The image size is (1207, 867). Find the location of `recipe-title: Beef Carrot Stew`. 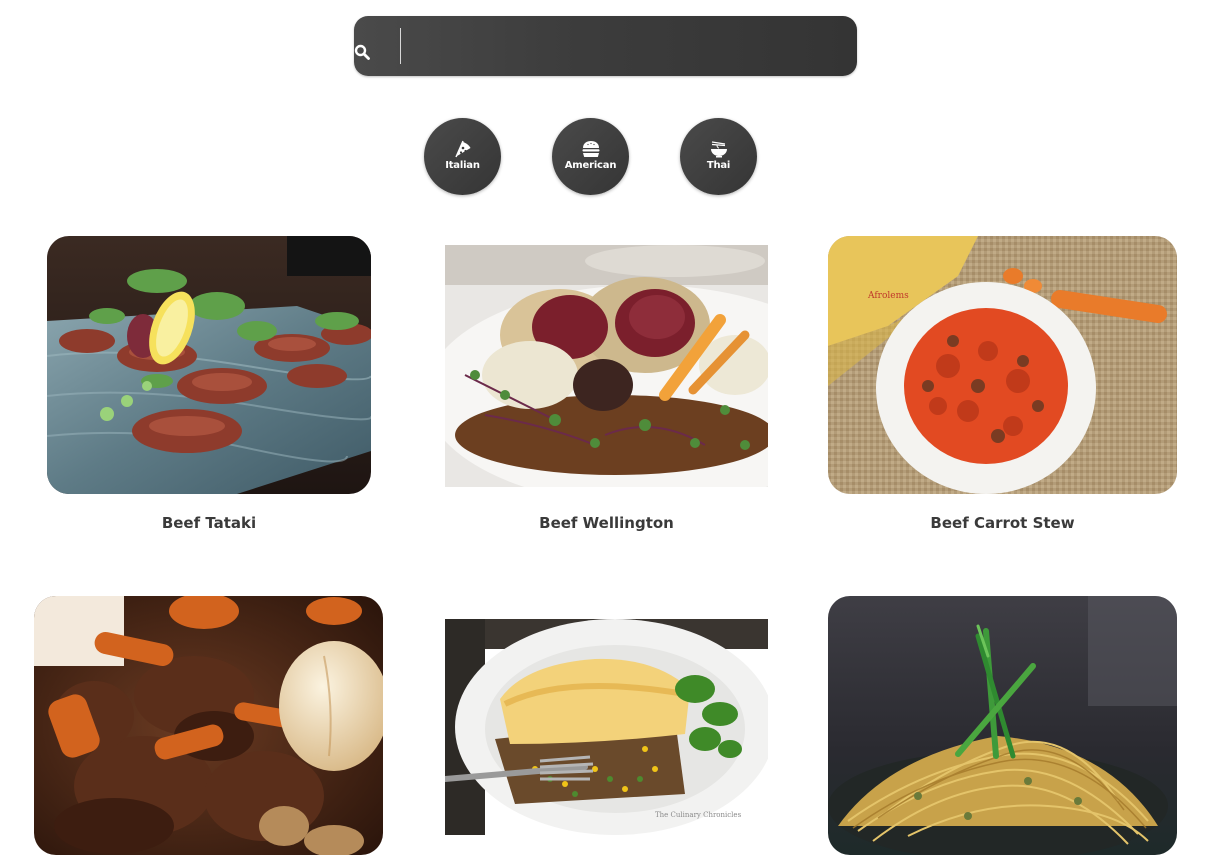

recipe-title: Beef Carrot Stew is located at coordinates (1002, 523).